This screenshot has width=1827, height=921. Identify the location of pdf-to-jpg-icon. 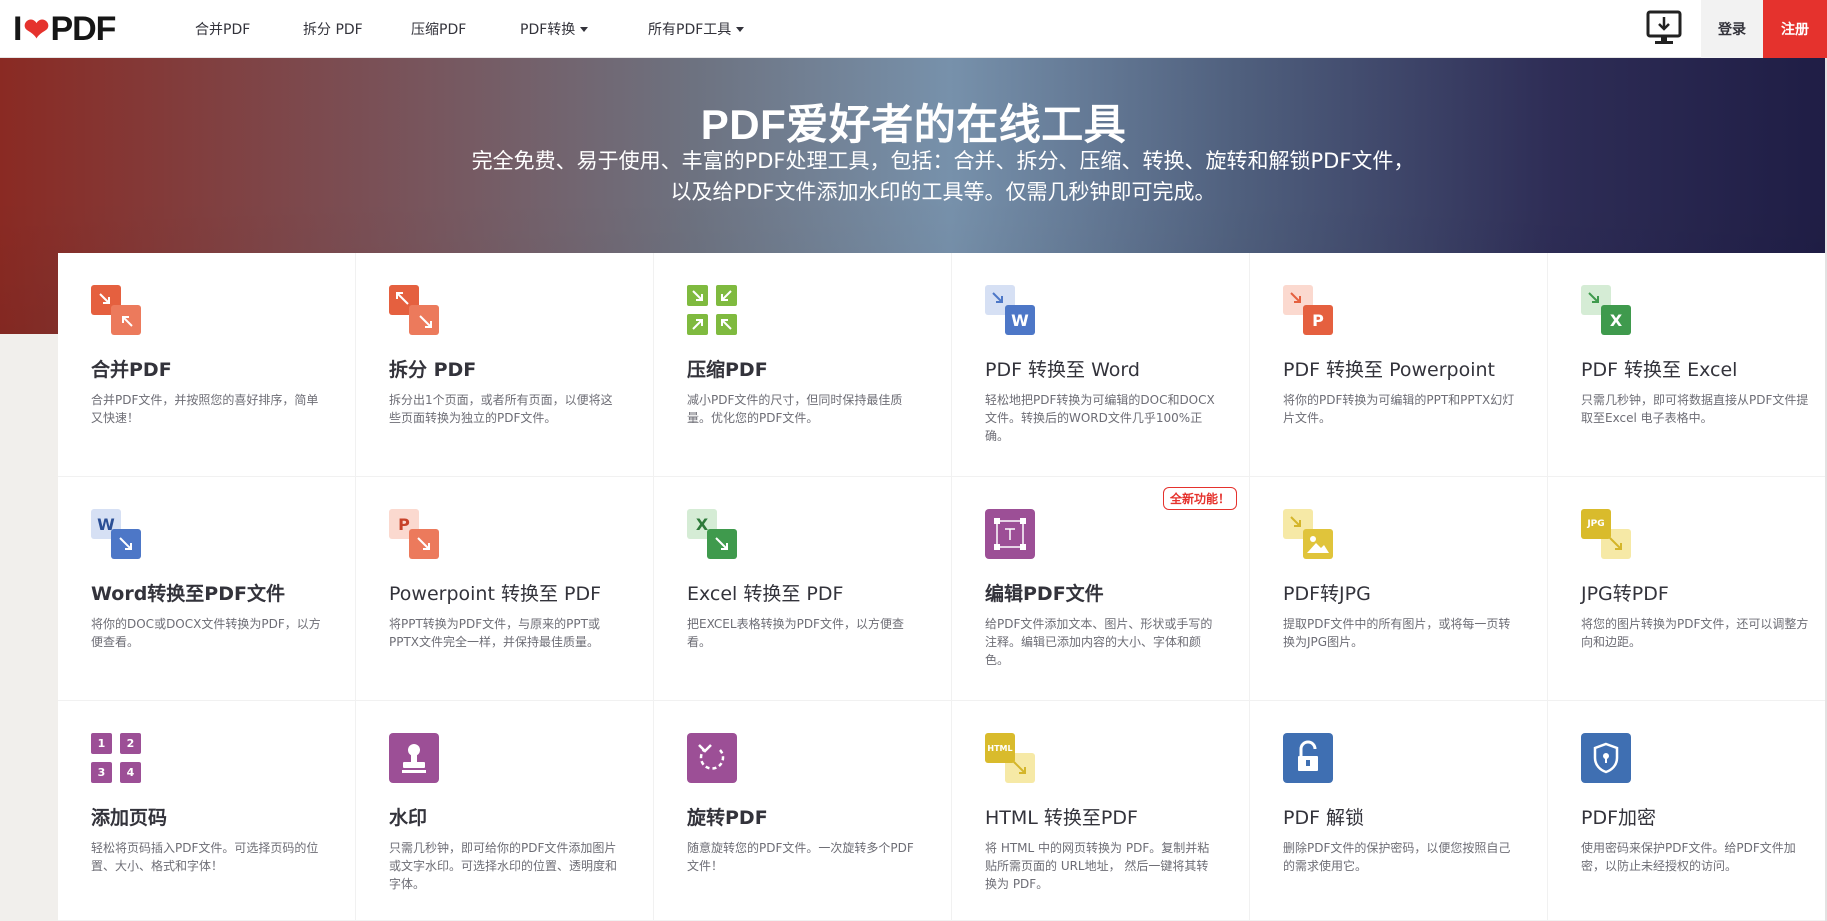
(1308, 534).